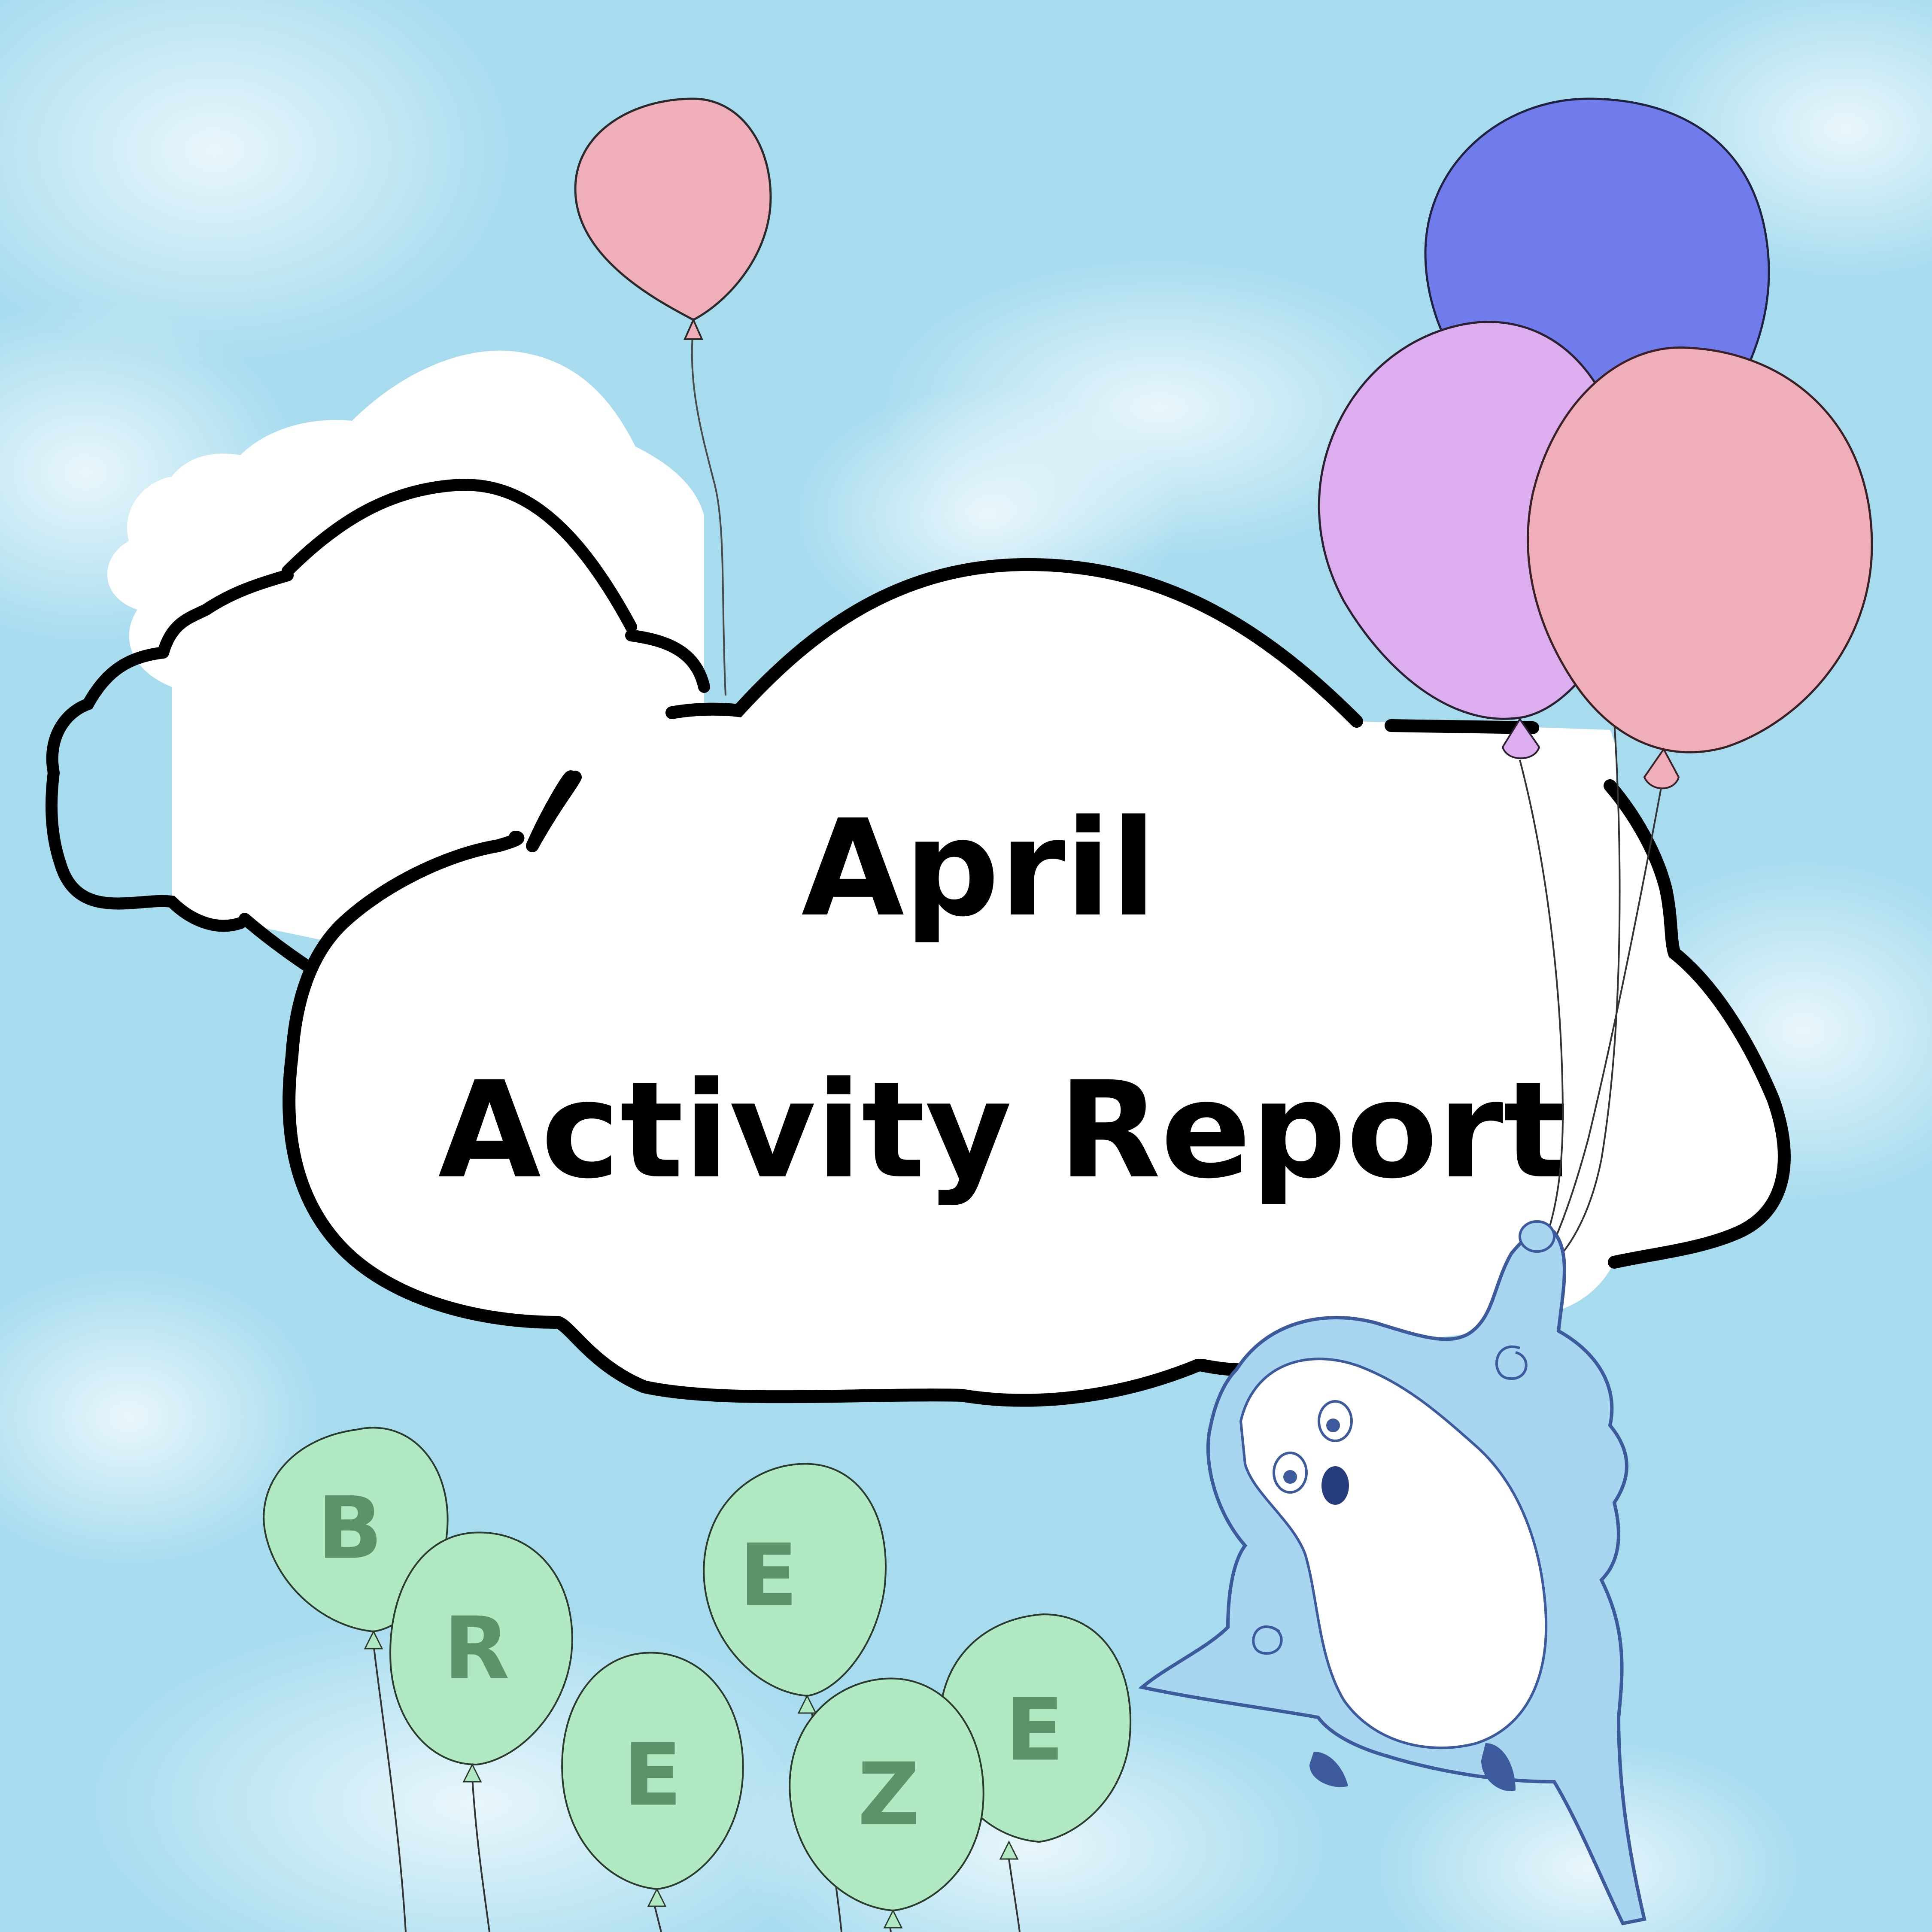 The height and width of the screenshot is (1932, 1932). What do you see at coordinates (979, 868) in the screenshot?
I see `title-line-1: April` at bounding box center [979, 868].